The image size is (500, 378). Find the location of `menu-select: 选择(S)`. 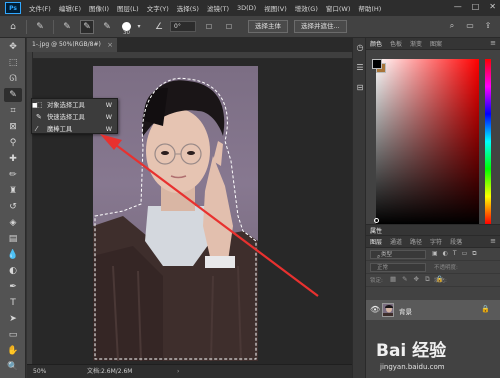

menu-select: 选择(S) is located at coordinates (188, 8).